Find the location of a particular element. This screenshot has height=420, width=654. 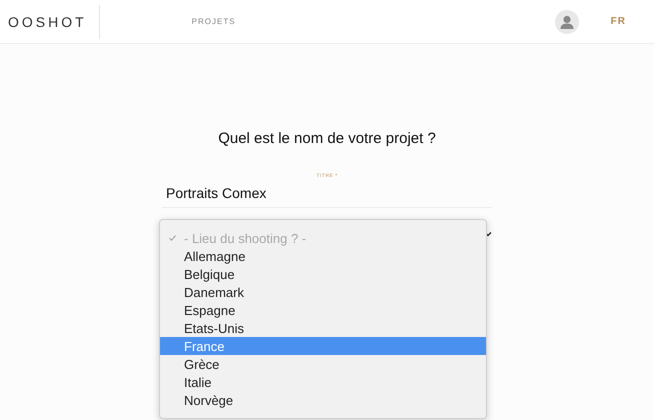

nav-link: PROJETS is located at coordinates (214, 21).